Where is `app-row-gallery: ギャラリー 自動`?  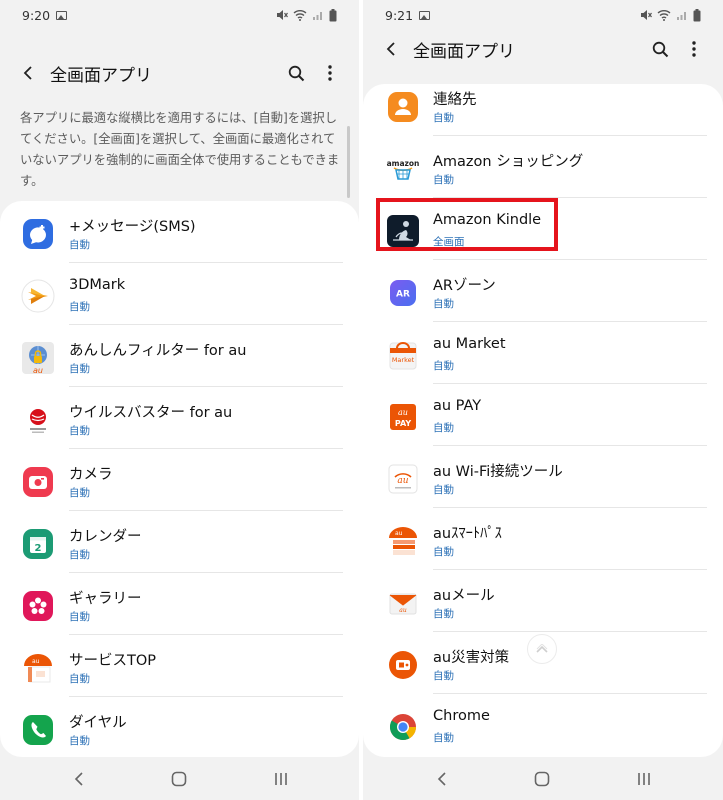 app-row-gallery: ギャラリー 自動 is located at coordinates (179, 604).